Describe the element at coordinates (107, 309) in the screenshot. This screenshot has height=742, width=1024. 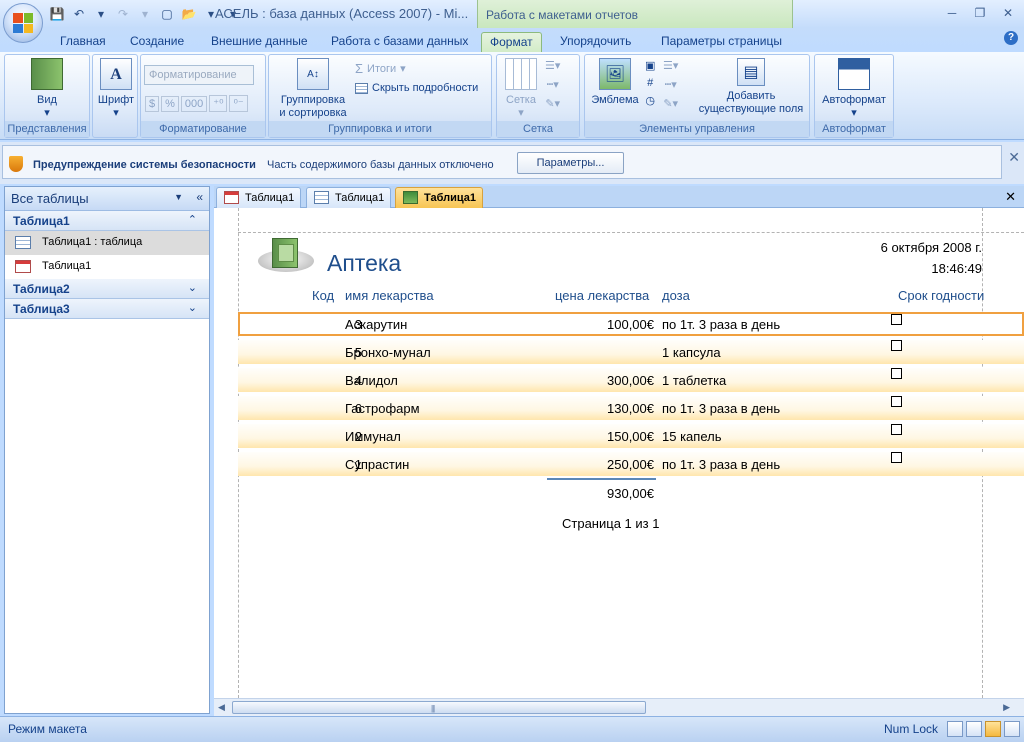
I see `nav-group-table3: Таблица3 ⌄` at that location.